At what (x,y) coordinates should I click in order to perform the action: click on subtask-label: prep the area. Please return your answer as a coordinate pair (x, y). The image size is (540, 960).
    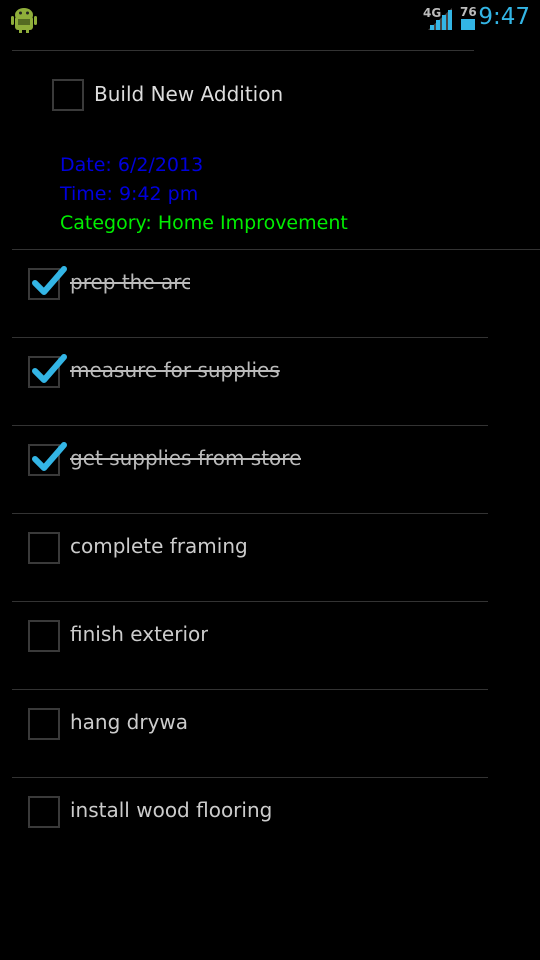
    Looking at the image, I should click on (130, 282).